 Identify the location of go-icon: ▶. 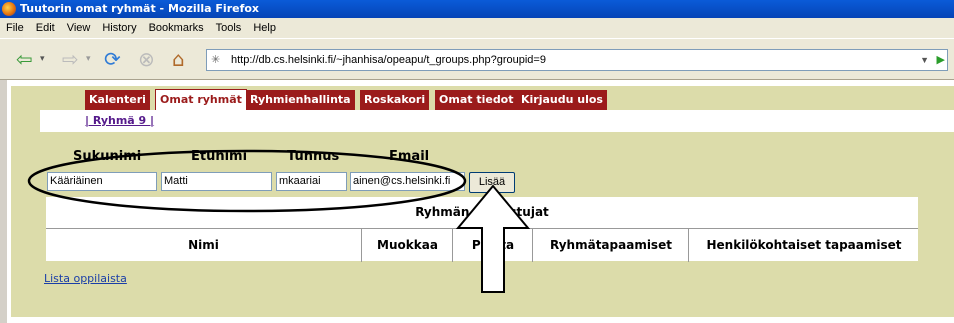
(941, 60).